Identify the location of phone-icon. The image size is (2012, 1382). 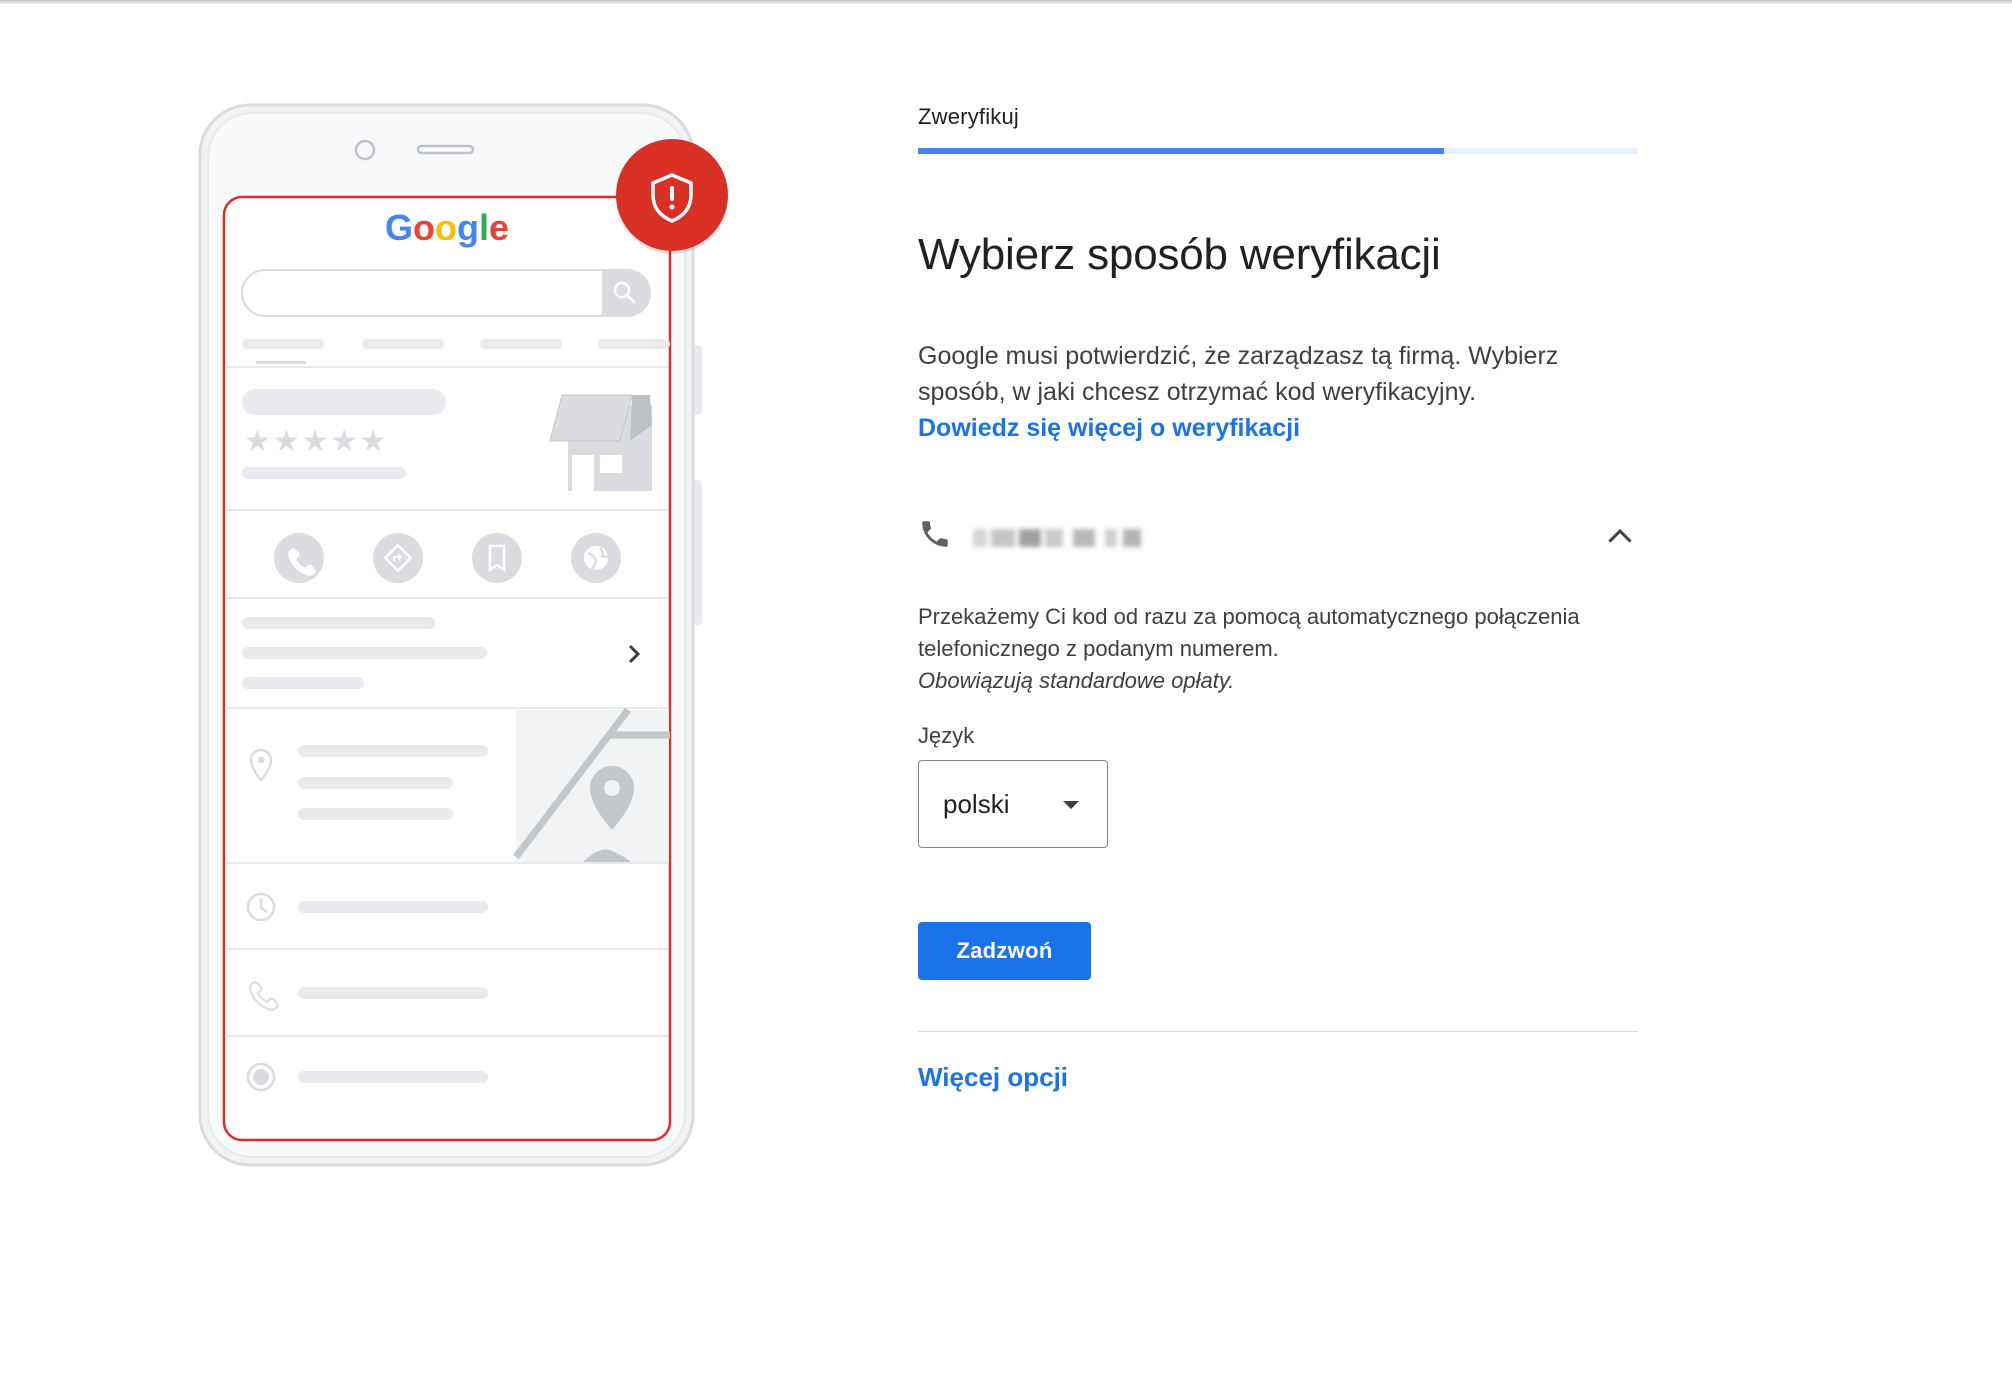
(935, 534).